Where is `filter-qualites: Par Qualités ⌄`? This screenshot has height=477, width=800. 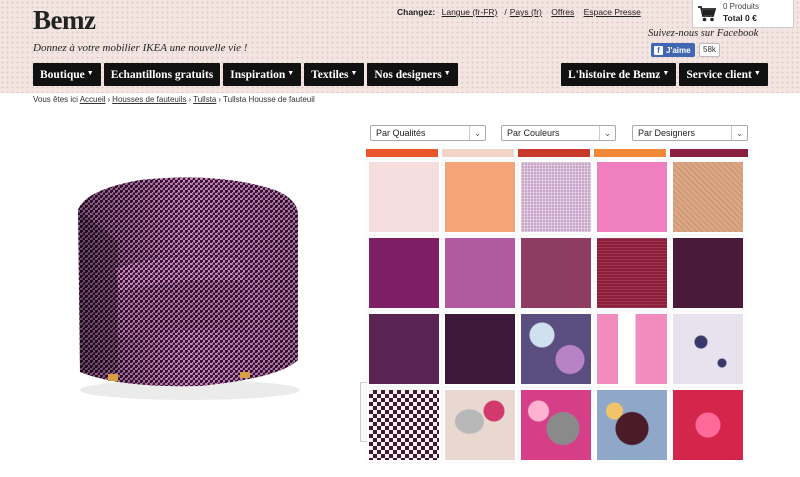 filter-qualites: Par Qualités ⌄ is located at coordinates (428, 133).